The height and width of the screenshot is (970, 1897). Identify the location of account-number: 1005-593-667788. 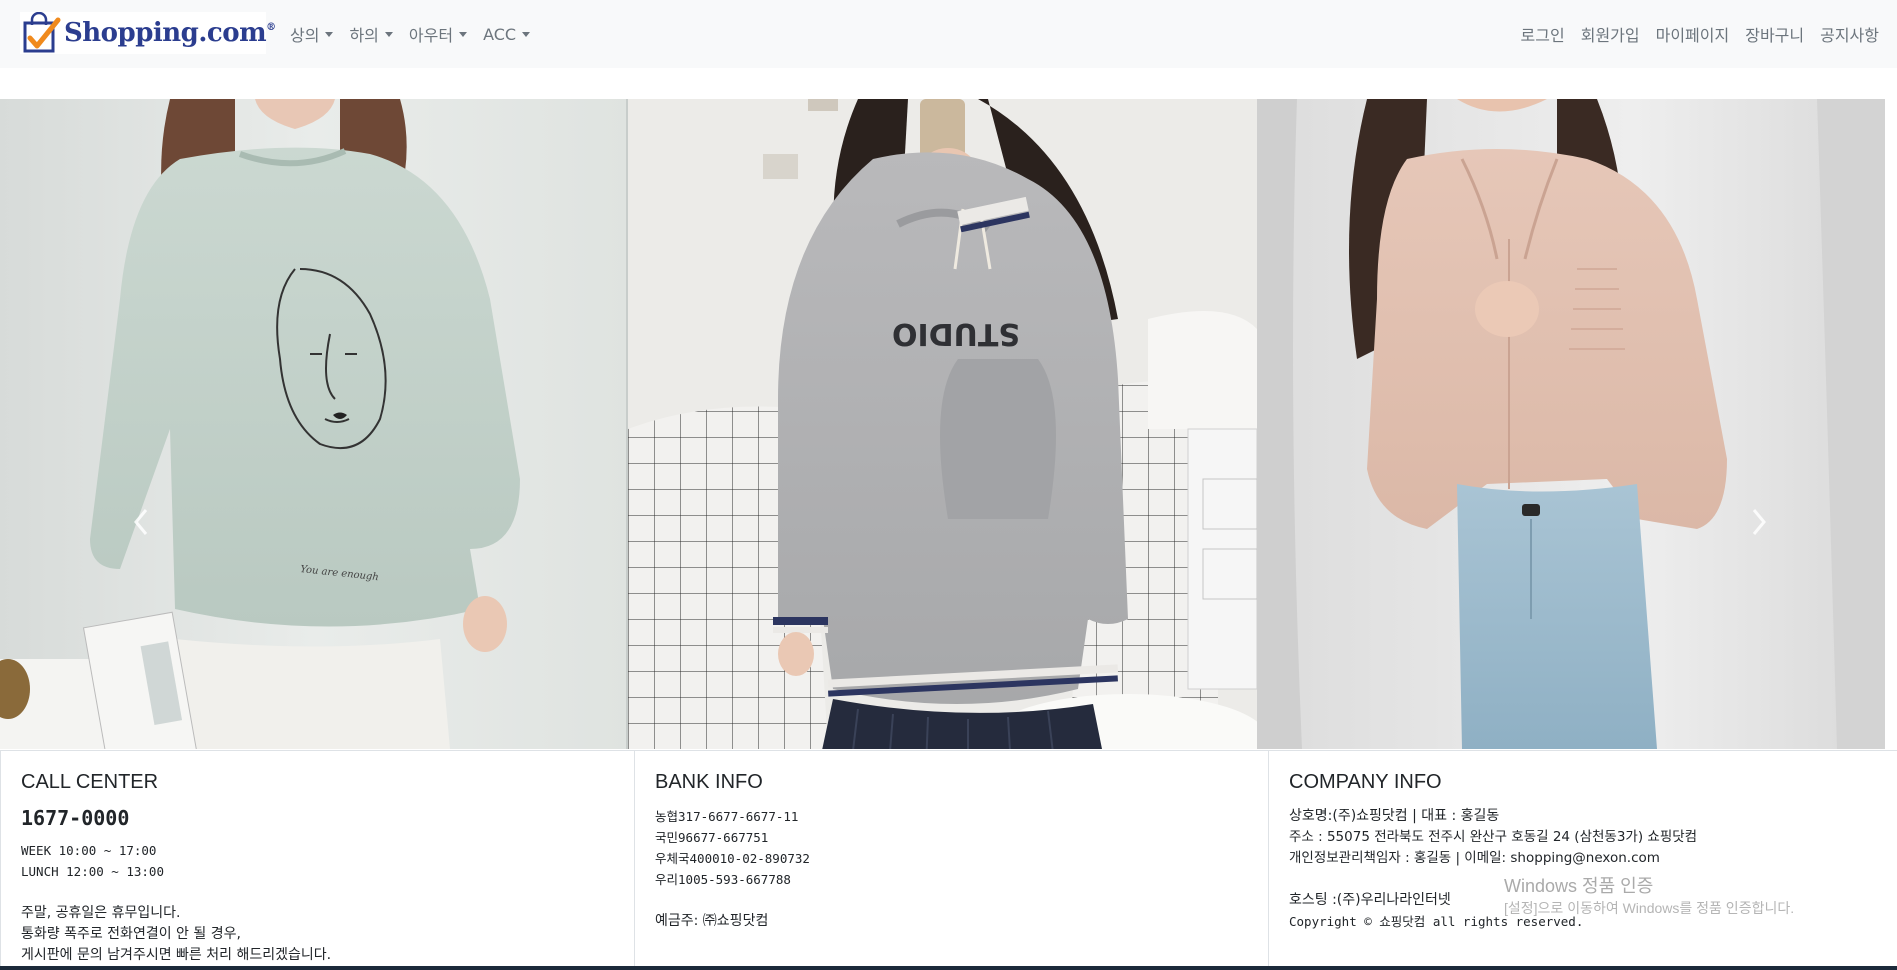
(734, 879).